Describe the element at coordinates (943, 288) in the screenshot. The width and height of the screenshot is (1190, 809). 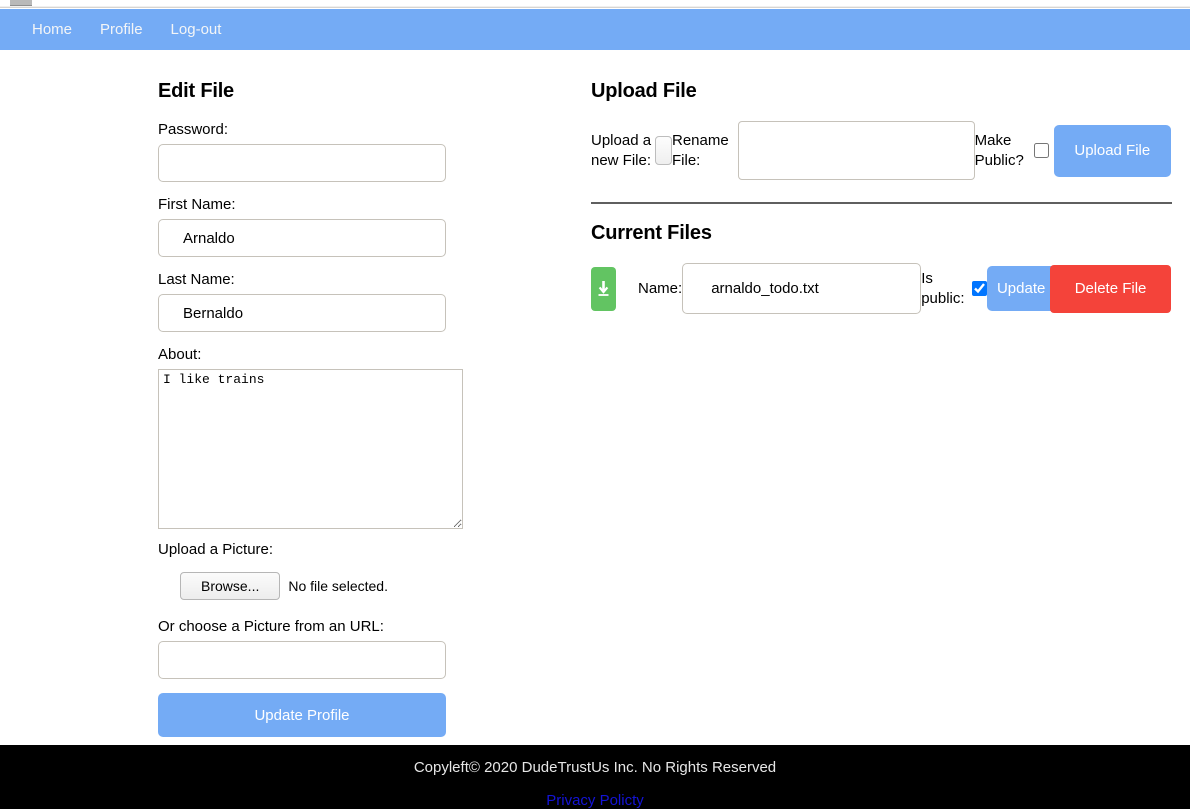
I see `is-public-label: Is public:` at that location.